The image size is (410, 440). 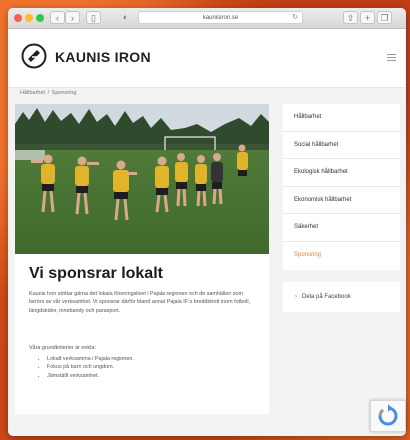 I want to click on share-button: ⇪, so click(x=350, y=17).